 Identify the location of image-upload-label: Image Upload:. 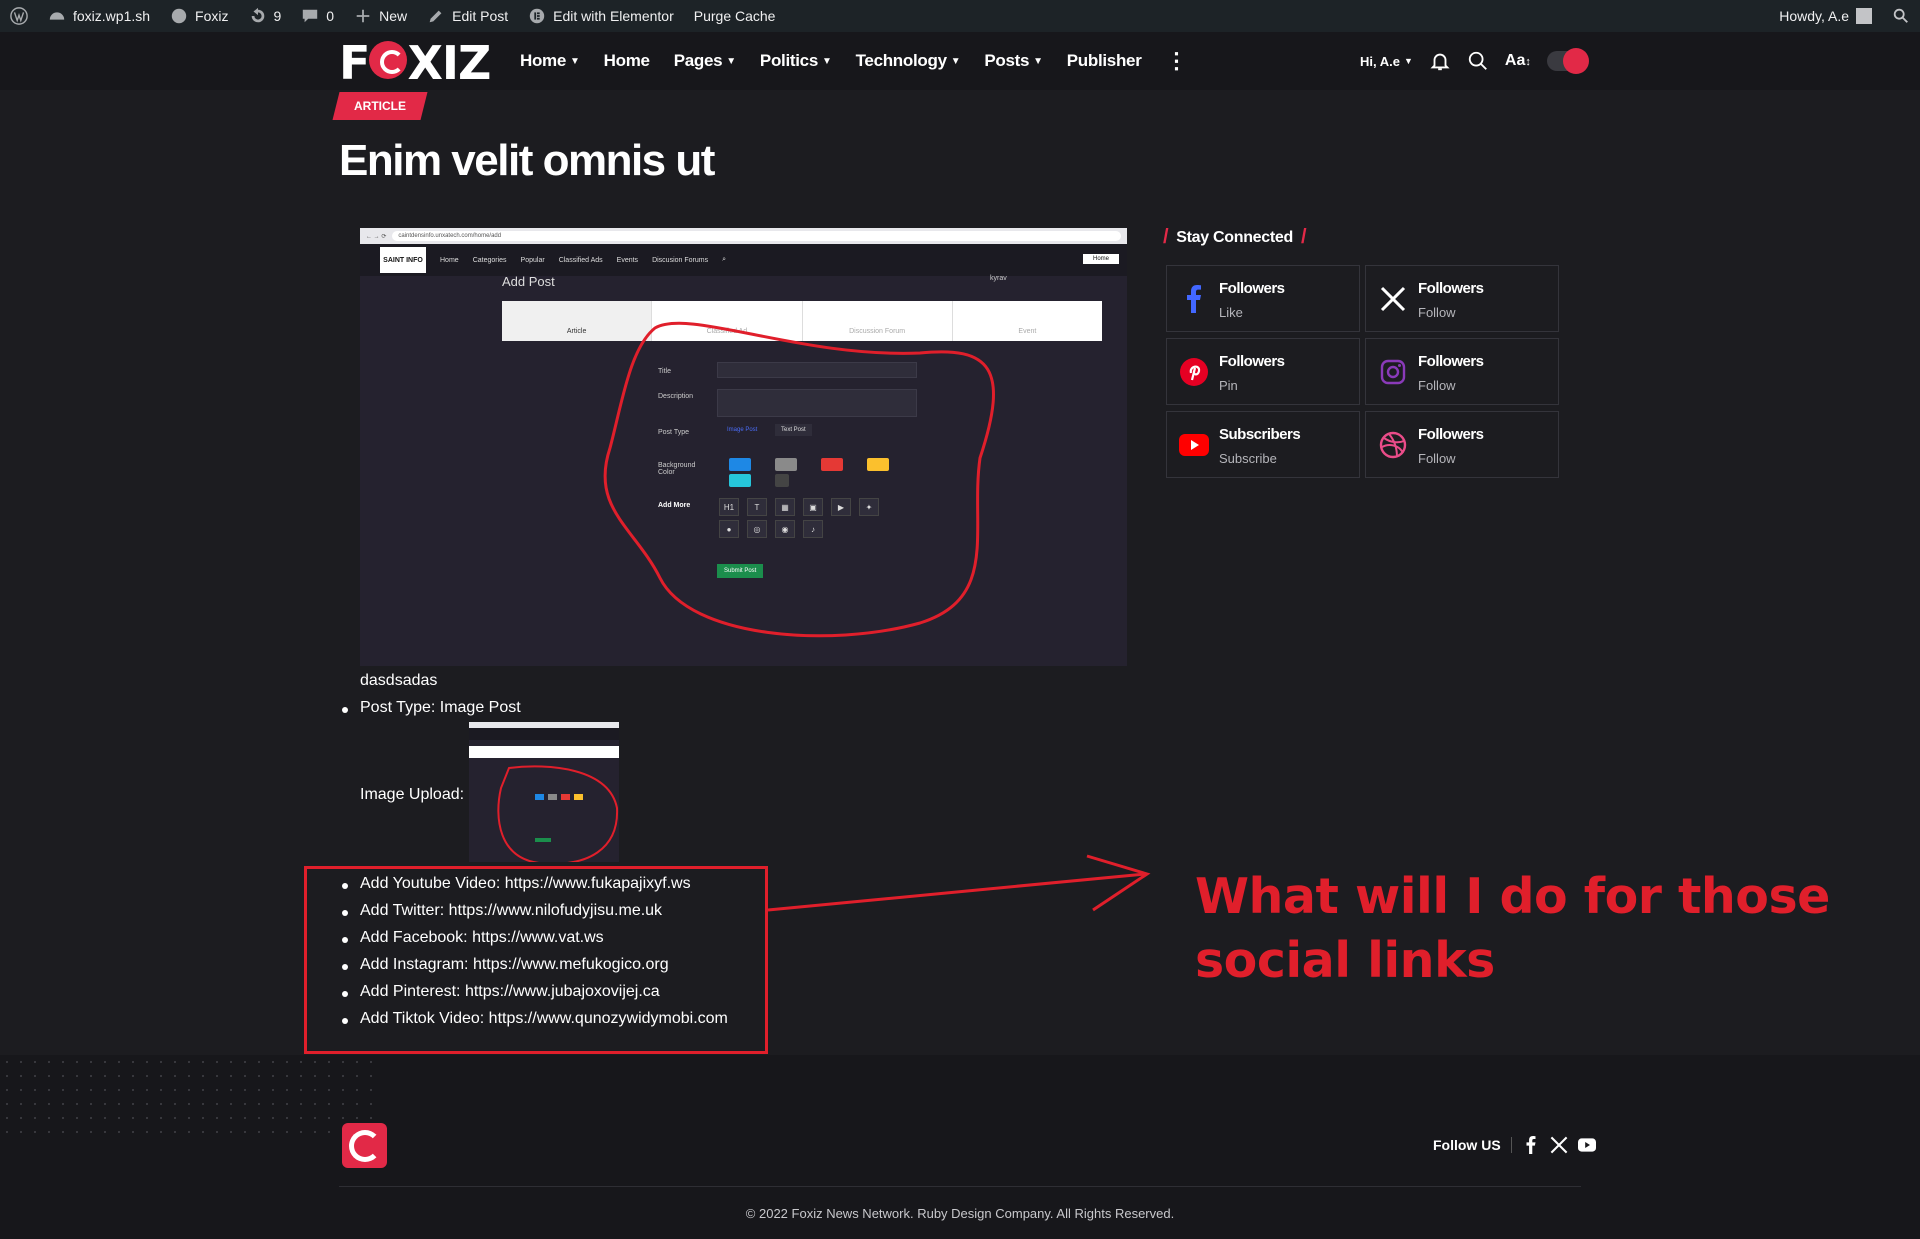
(412, 794).